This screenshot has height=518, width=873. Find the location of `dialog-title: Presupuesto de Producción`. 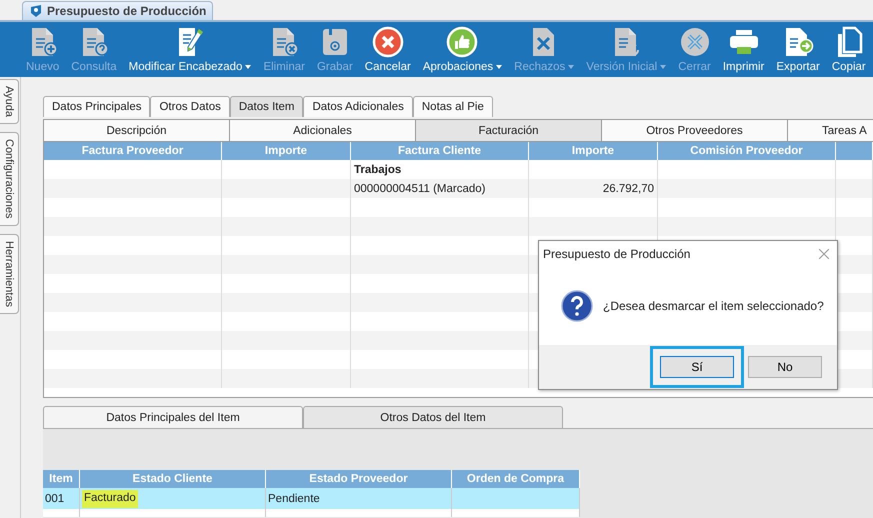

dialog-title: Presupuesto de Producción is located at coordinates (616, 254).